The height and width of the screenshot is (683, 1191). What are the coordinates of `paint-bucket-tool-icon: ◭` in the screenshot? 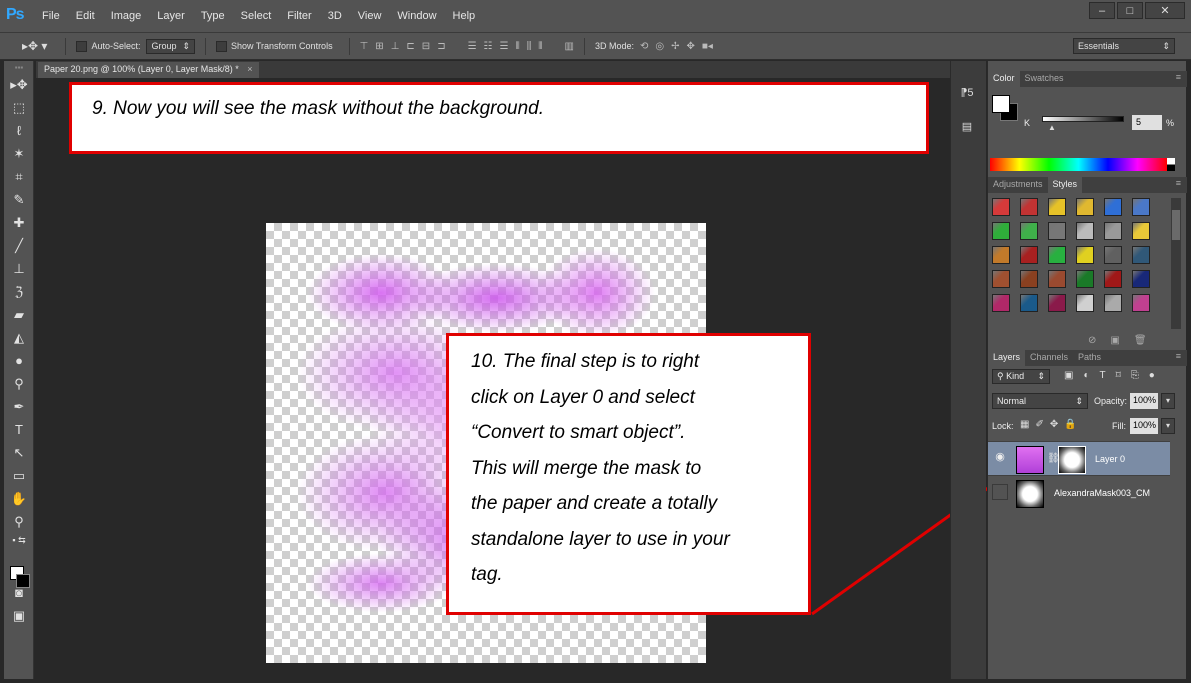 It's located at (19, 337).